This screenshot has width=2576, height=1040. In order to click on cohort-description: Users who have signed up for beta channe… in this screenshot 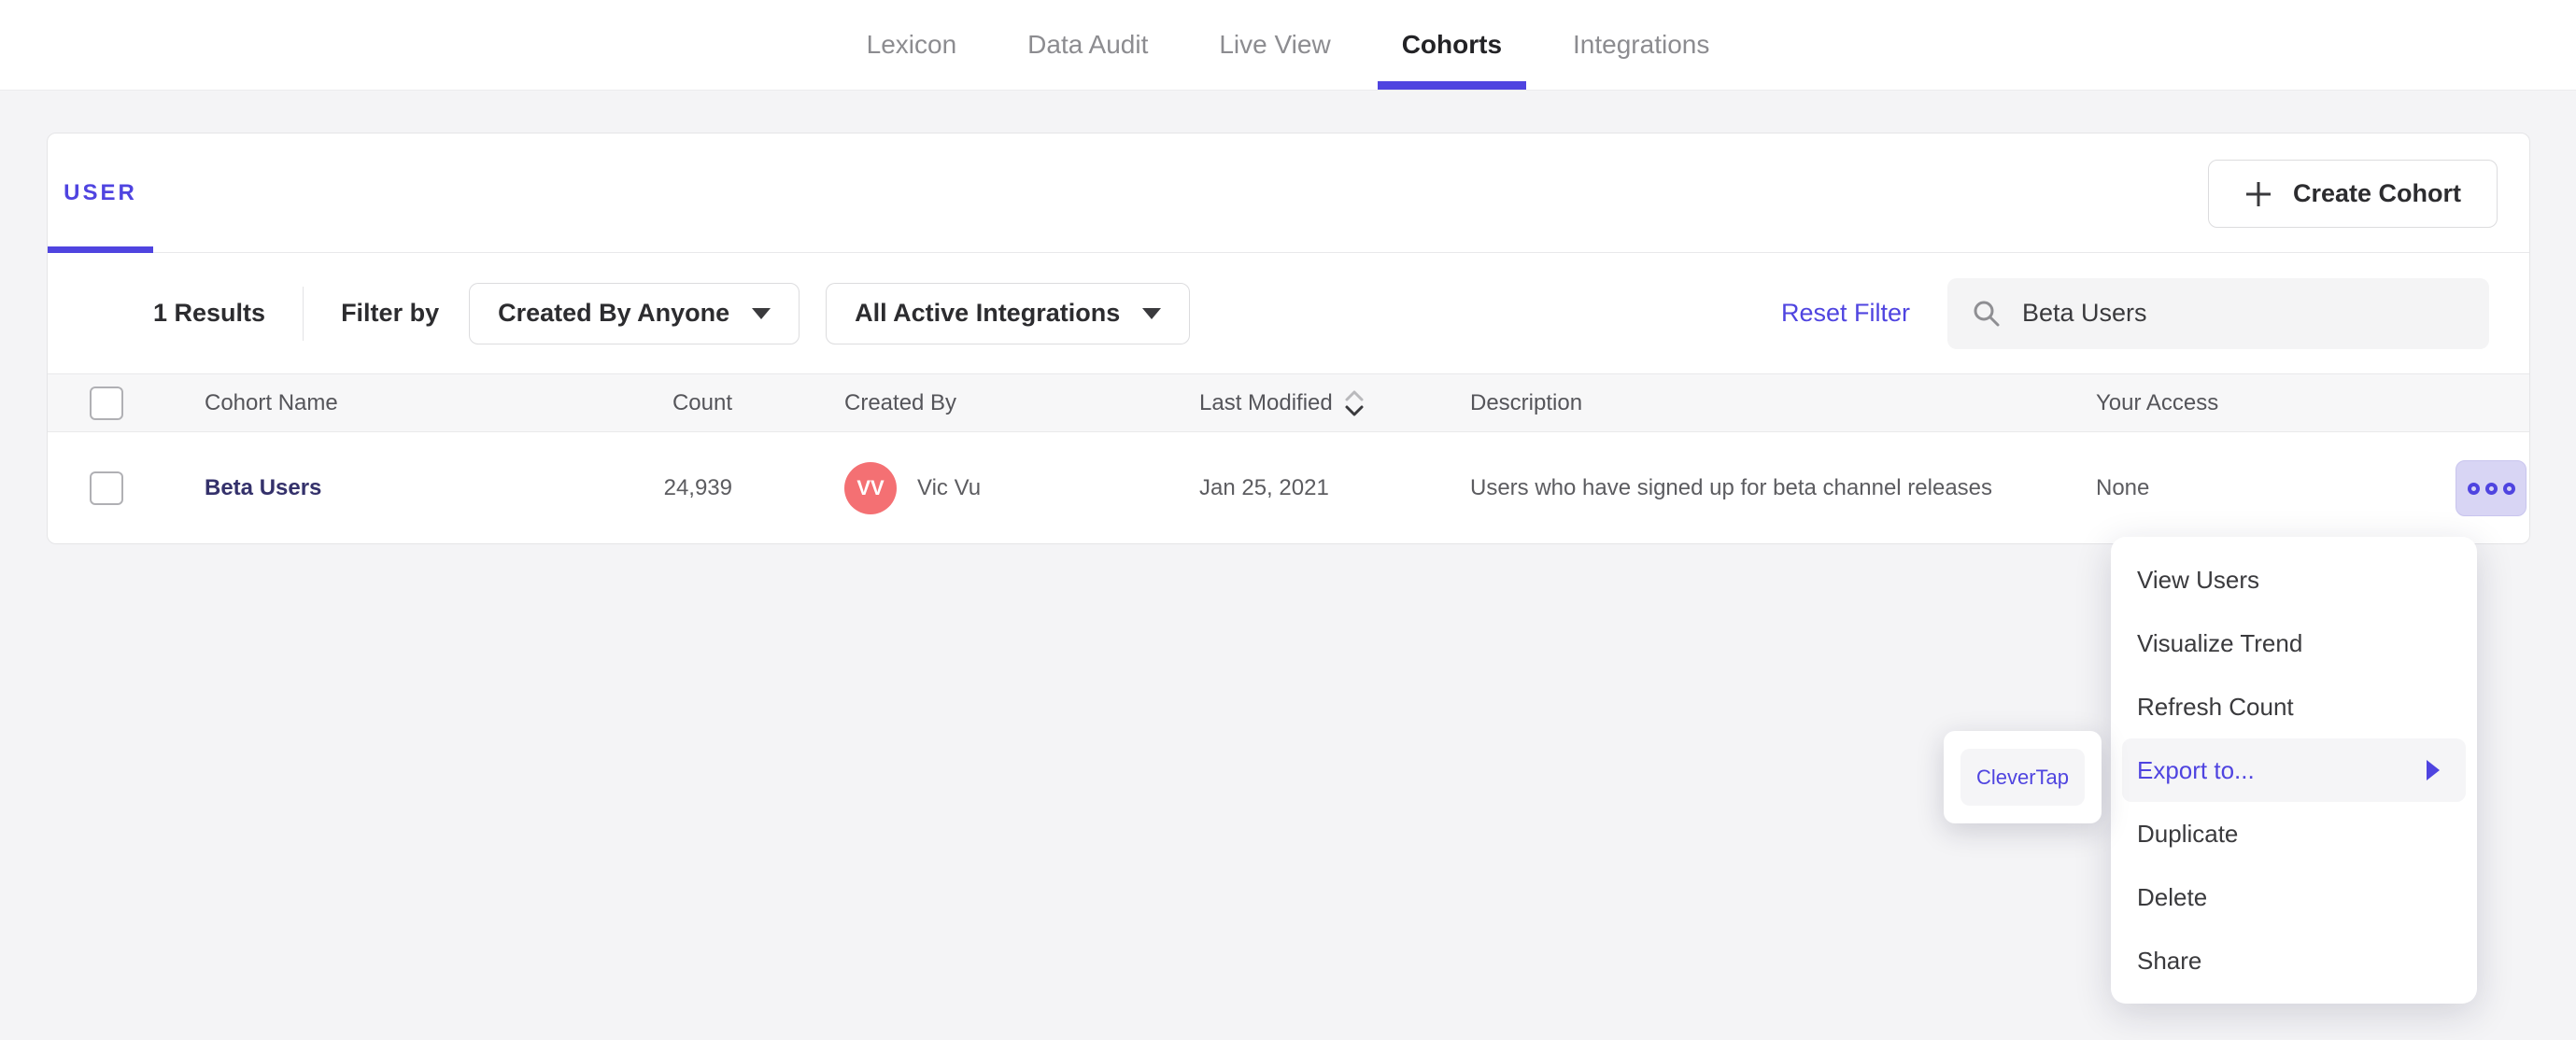, I will do `click(1731, 487)`.